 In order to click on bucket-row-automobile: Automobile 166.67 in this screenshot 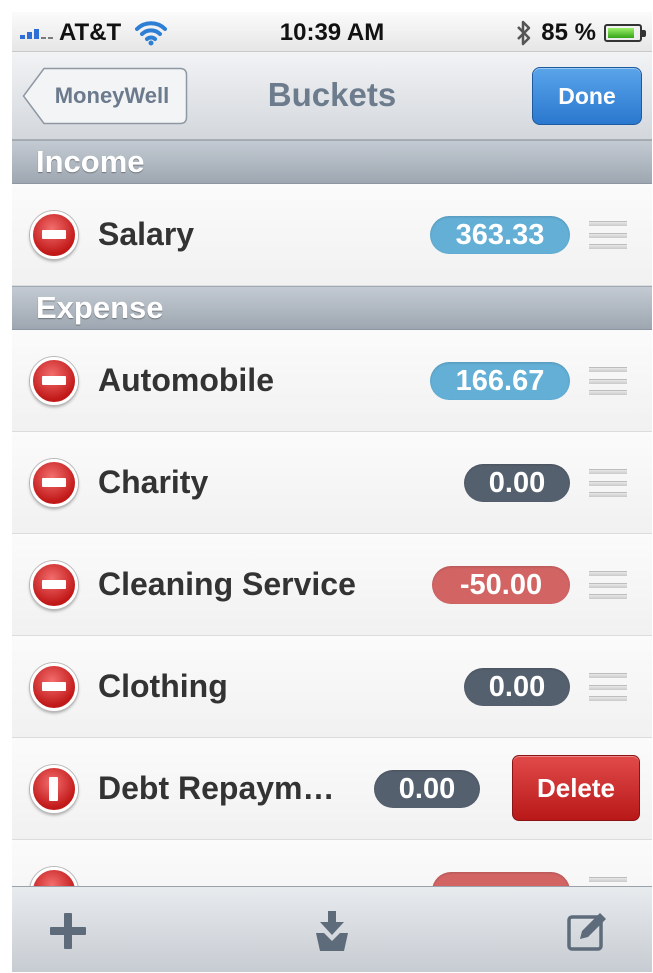, I will do `click(332, 381)`.